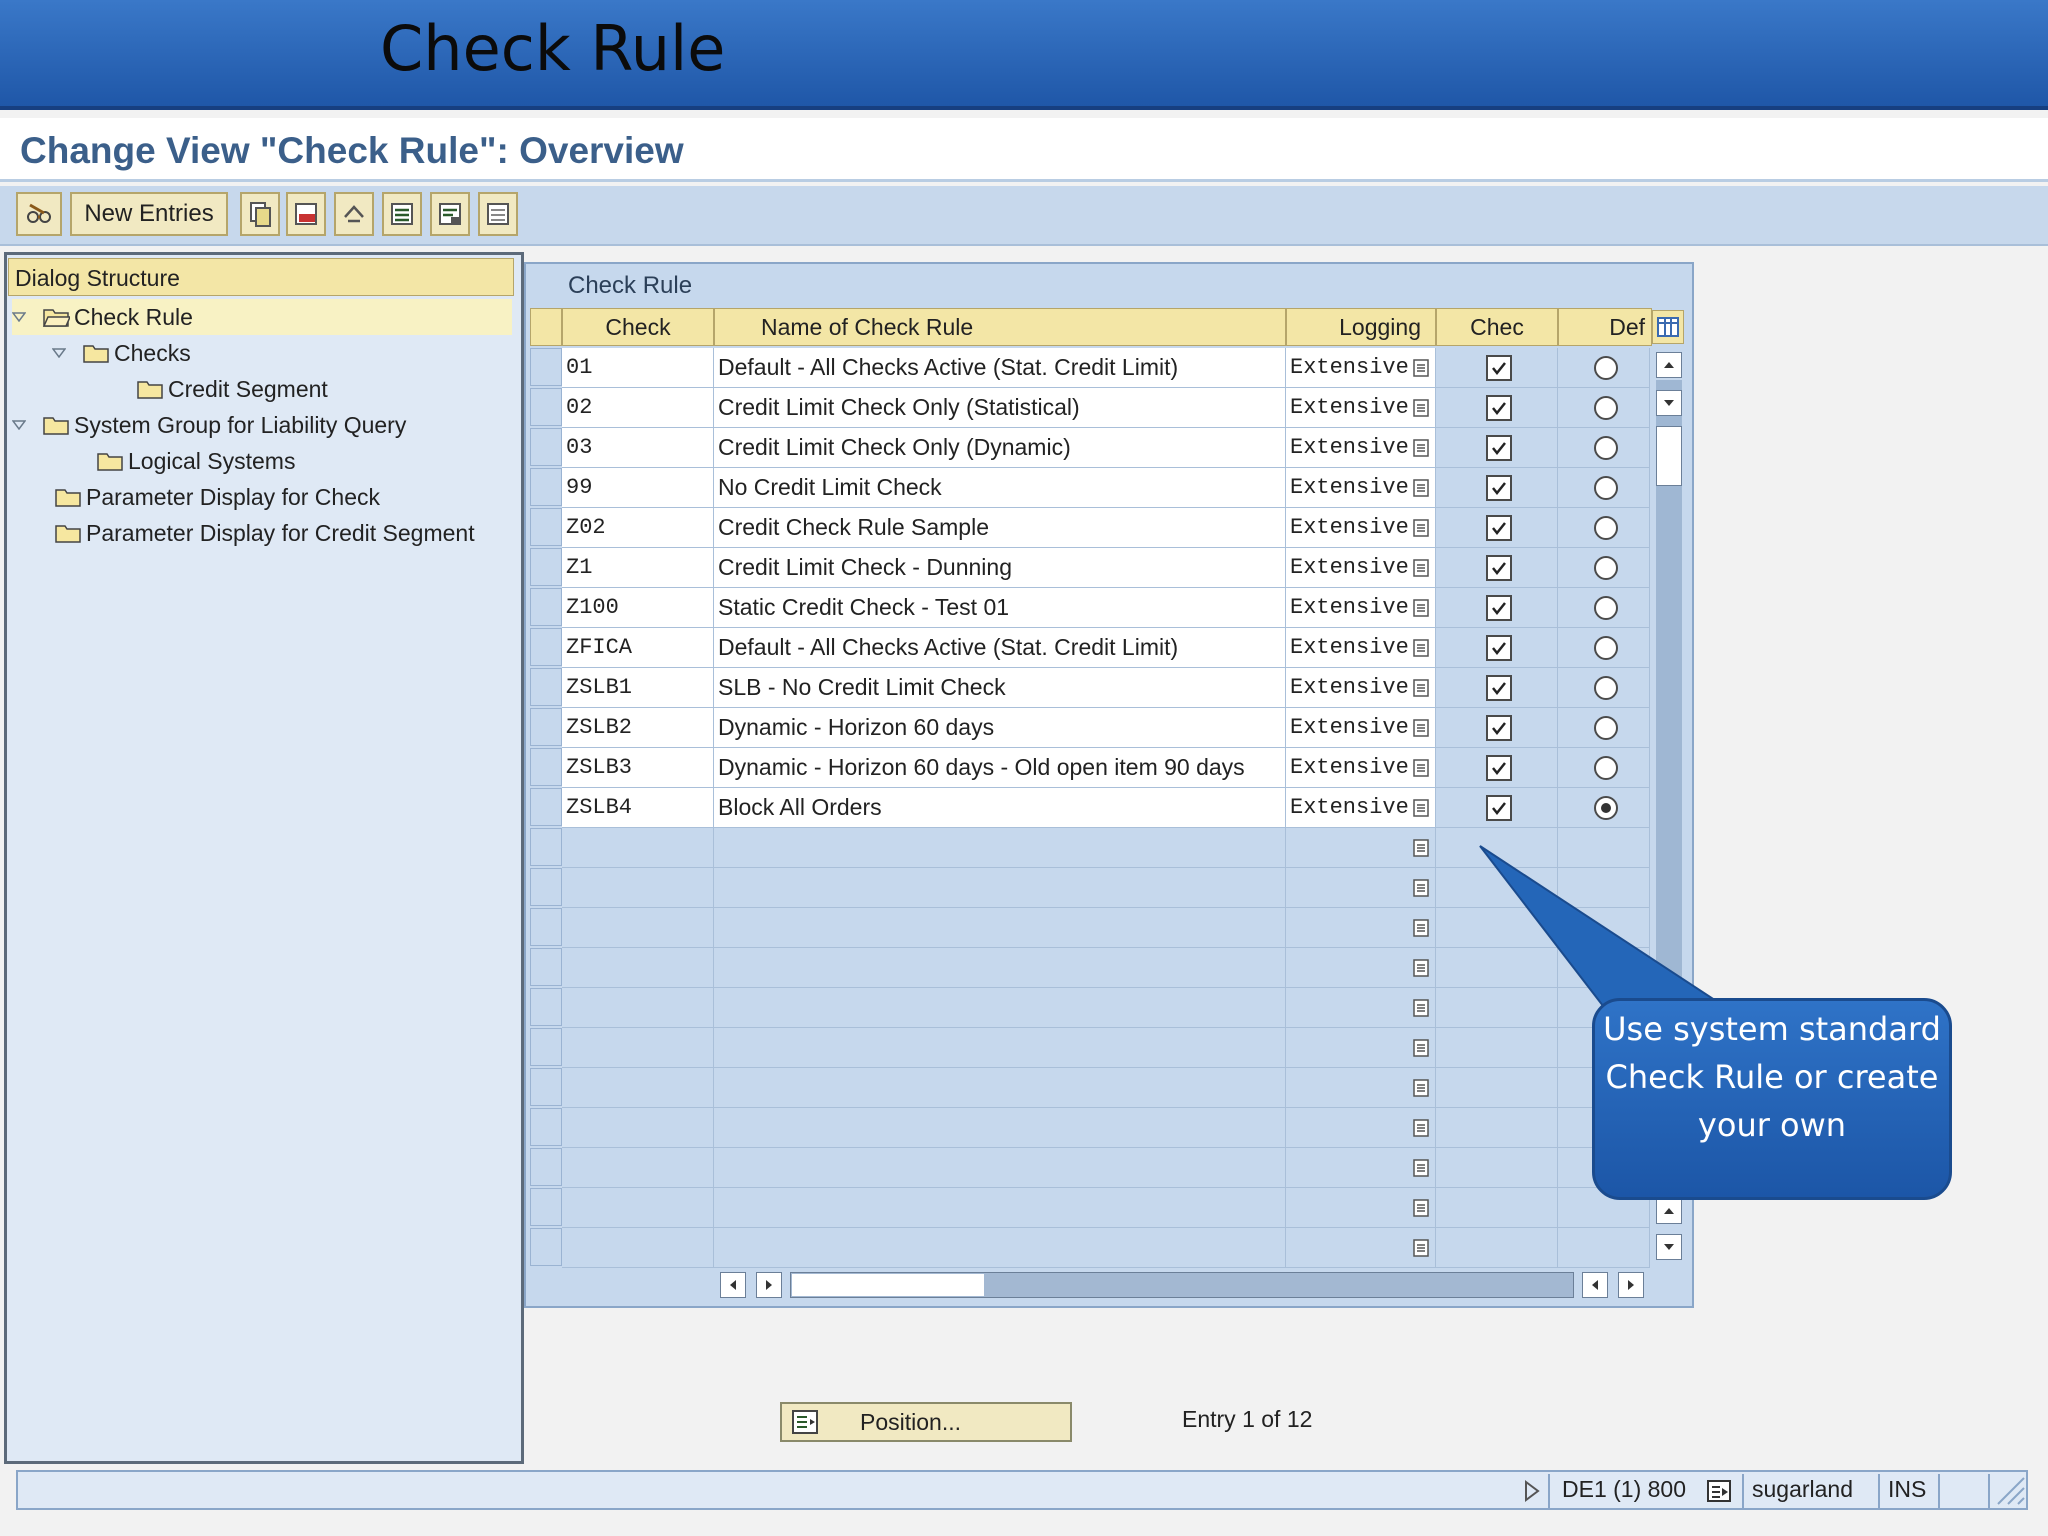 Image resolution: width=2048 pixels, height=1536 pixels. Describe the element at coordinates (1669, 1247) in the screenshot. I see `page-down-button` at that location.